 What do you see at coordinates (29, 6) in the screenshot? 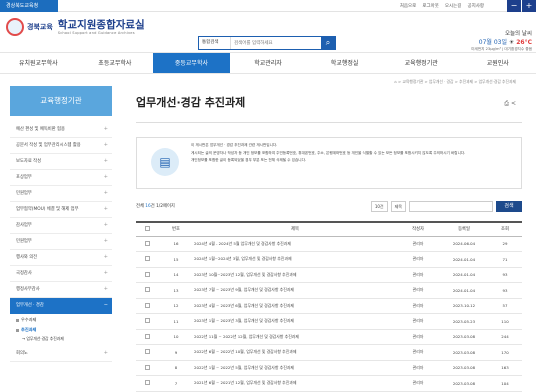
I see `agency-tag: 경상북도교육청` at bounding box center [29, 6].